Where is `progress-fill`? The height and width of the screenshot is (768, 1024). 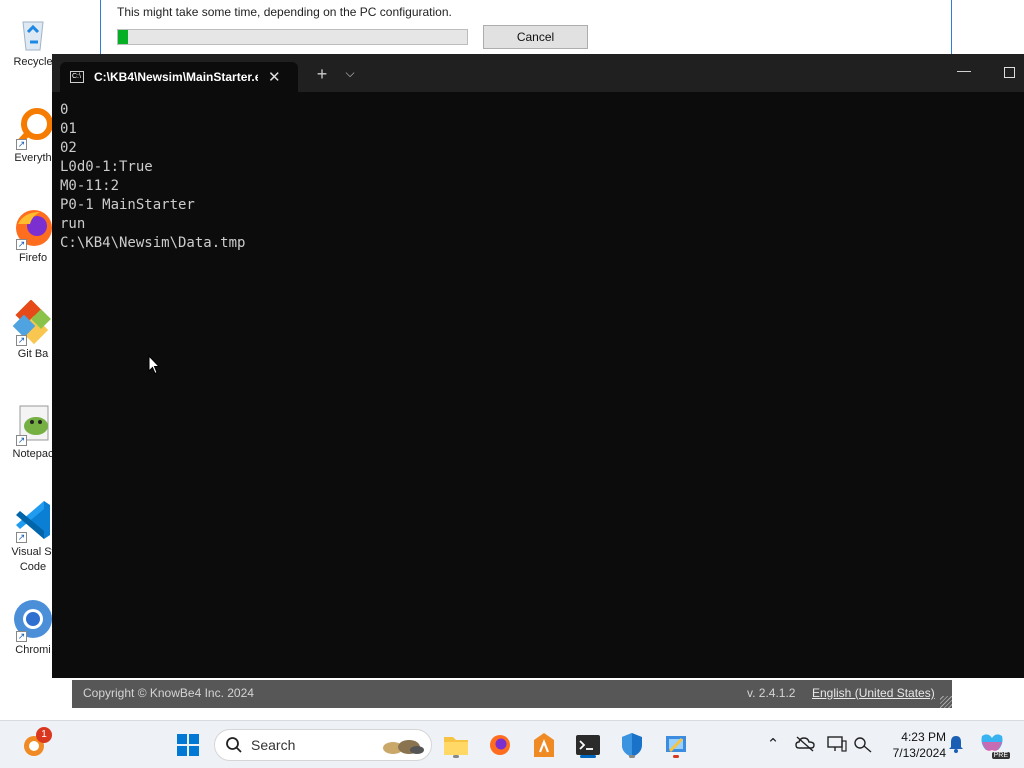
progress-fill is located at coordinates (123, 37).